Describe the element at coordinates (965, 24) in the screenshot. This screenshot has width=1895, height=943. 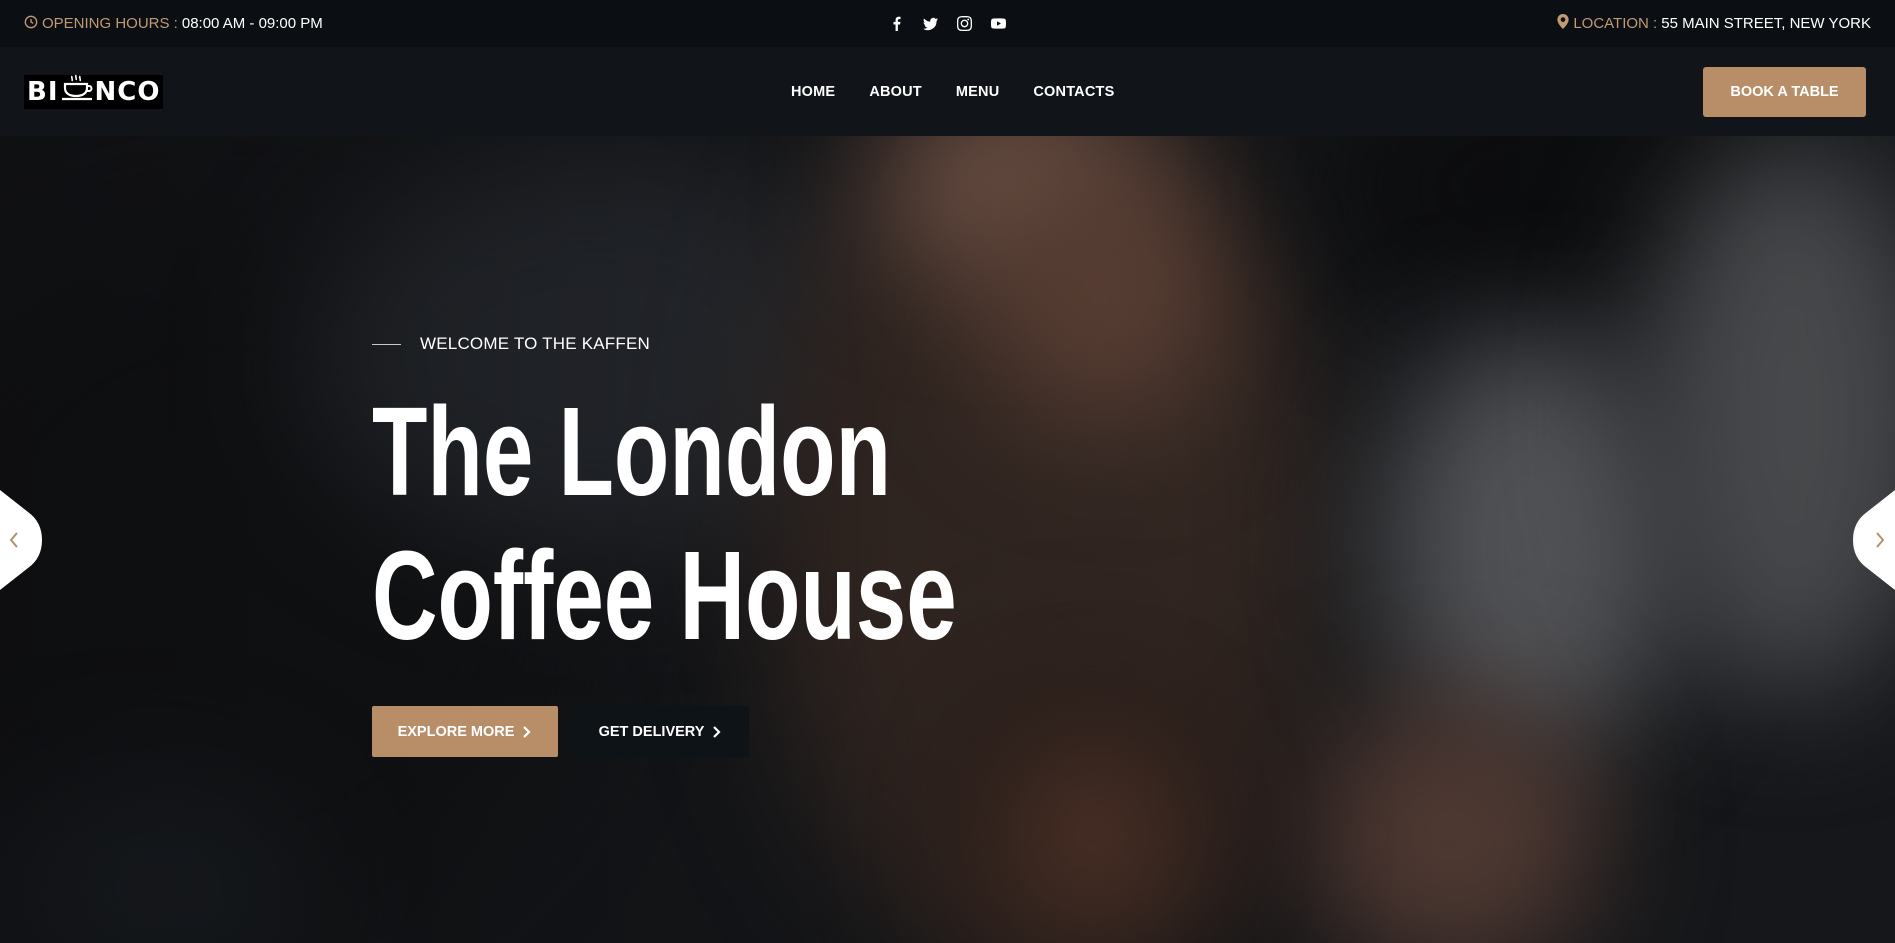
I see `instagram-icon` at that location.